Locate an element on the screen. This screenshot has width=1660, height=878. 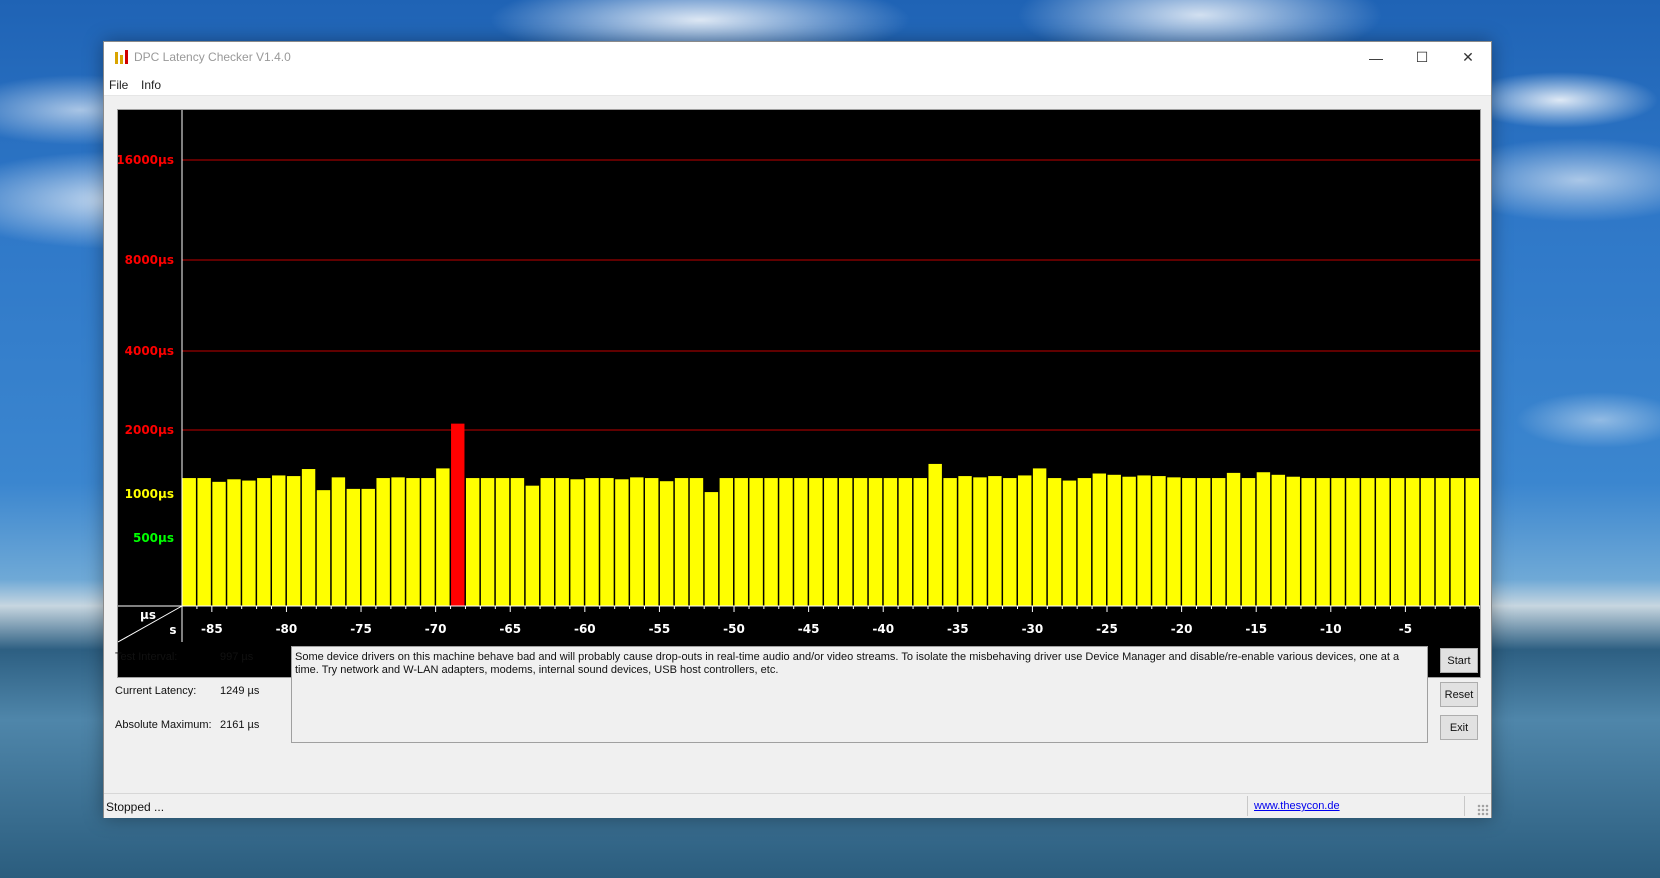
x-tick-label: -10 is located at coordinates (1331, 629).